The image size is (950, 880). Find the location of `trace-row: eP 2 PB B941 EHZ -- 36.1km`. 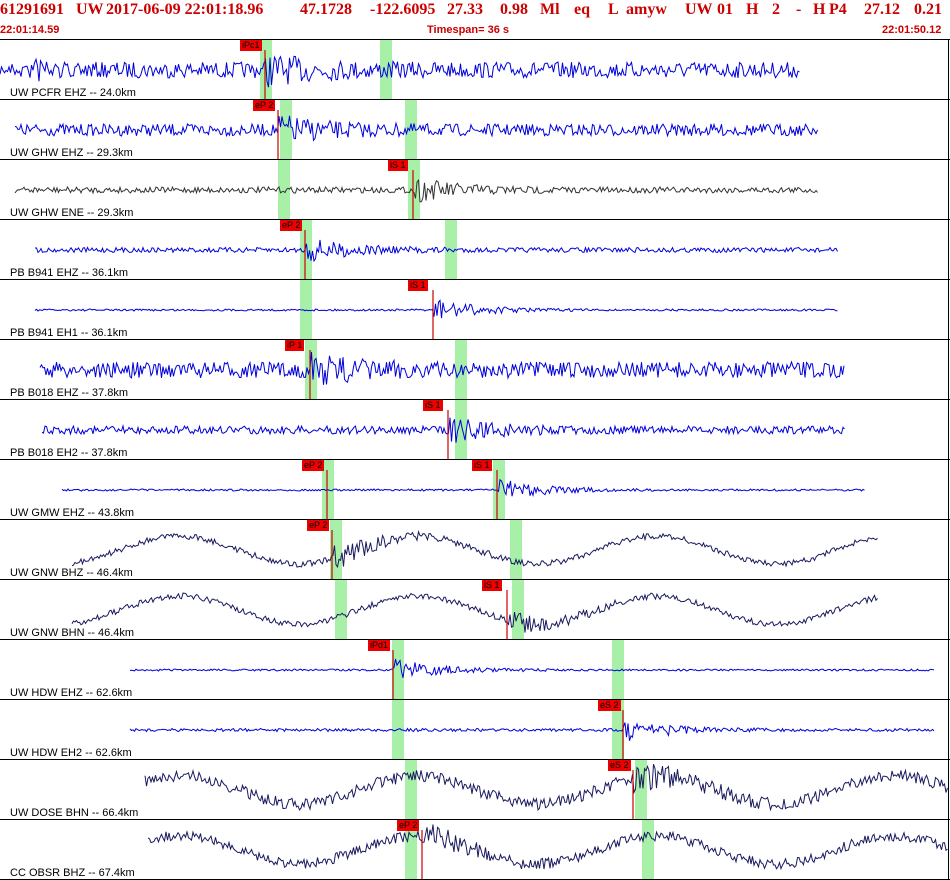

trace-row: eP 2 PB B941 EHZ -- 36.1km is located at coordinates (475, 250).